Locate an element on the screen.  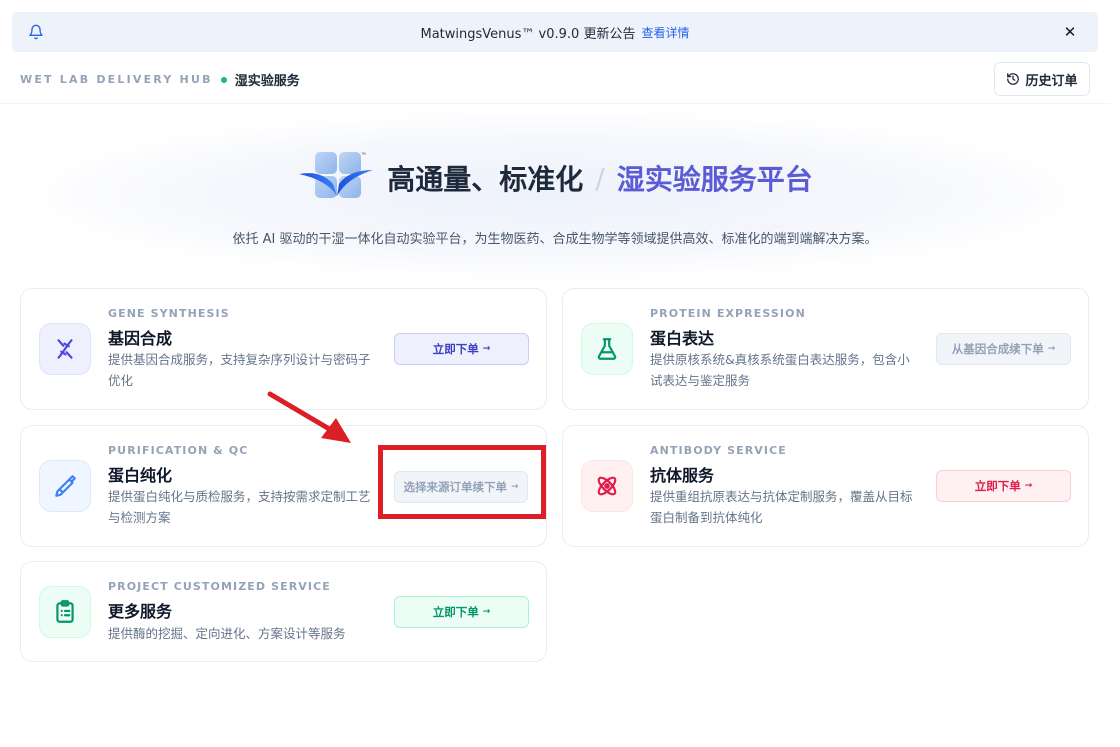
service-description: 提供酶的挖掘、定向进化、方案设计等服务 is located at coordinates (227, 633).